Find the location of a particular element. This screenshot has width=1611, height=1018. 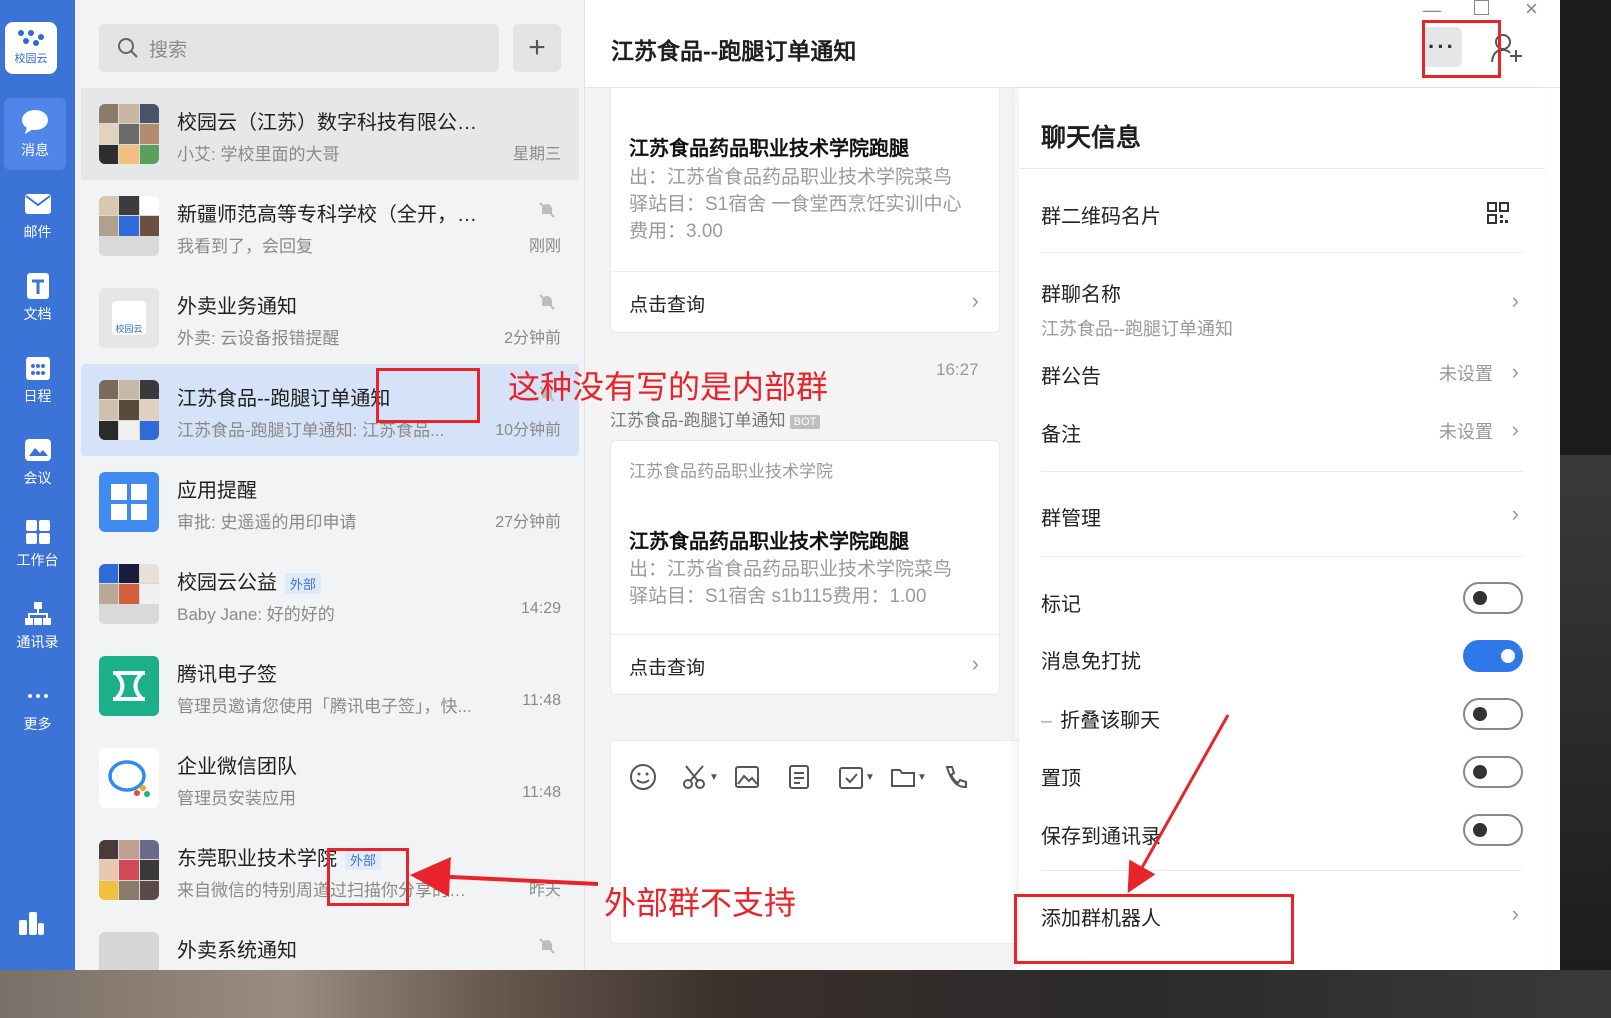

annotation-external-note: 外部群不支持 is located at coordinates (700, 903).